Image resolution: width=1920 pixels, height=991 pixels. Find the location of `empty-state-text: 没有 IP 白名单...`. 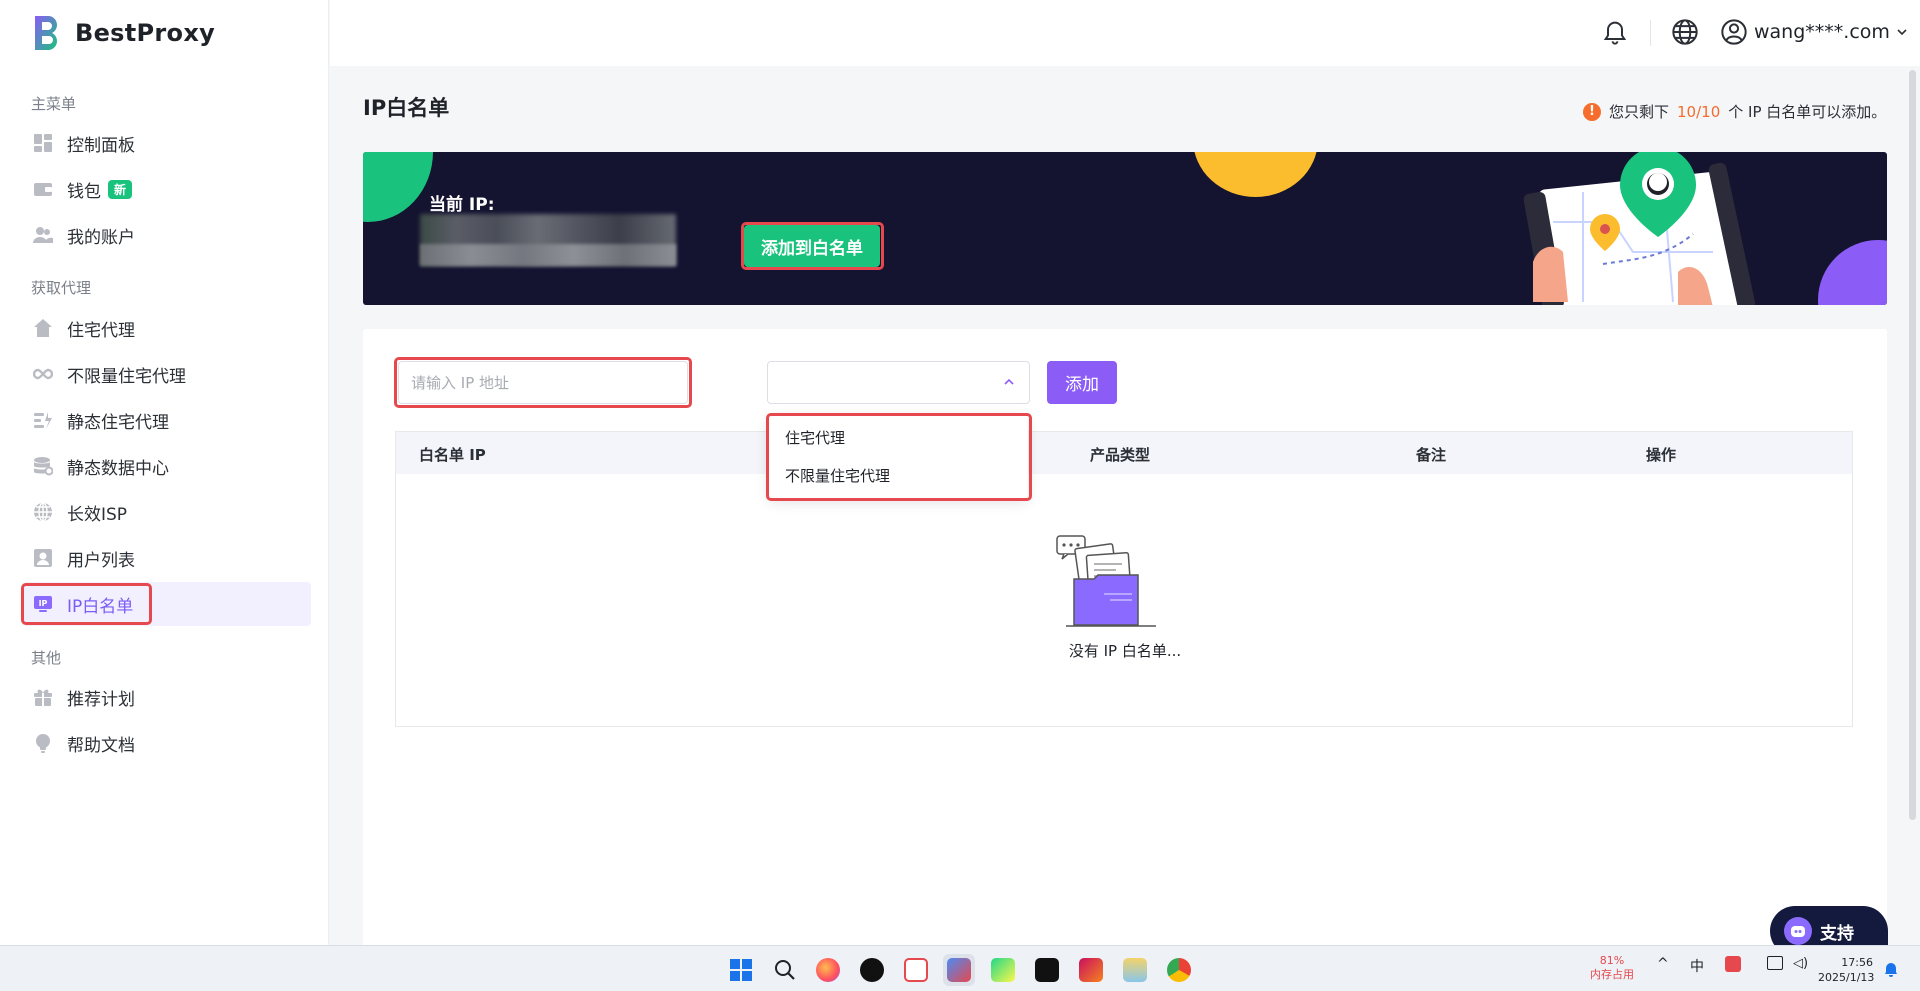

empty-state-text: 没有 IP 白名单... is located at coordinates (1125, 651).